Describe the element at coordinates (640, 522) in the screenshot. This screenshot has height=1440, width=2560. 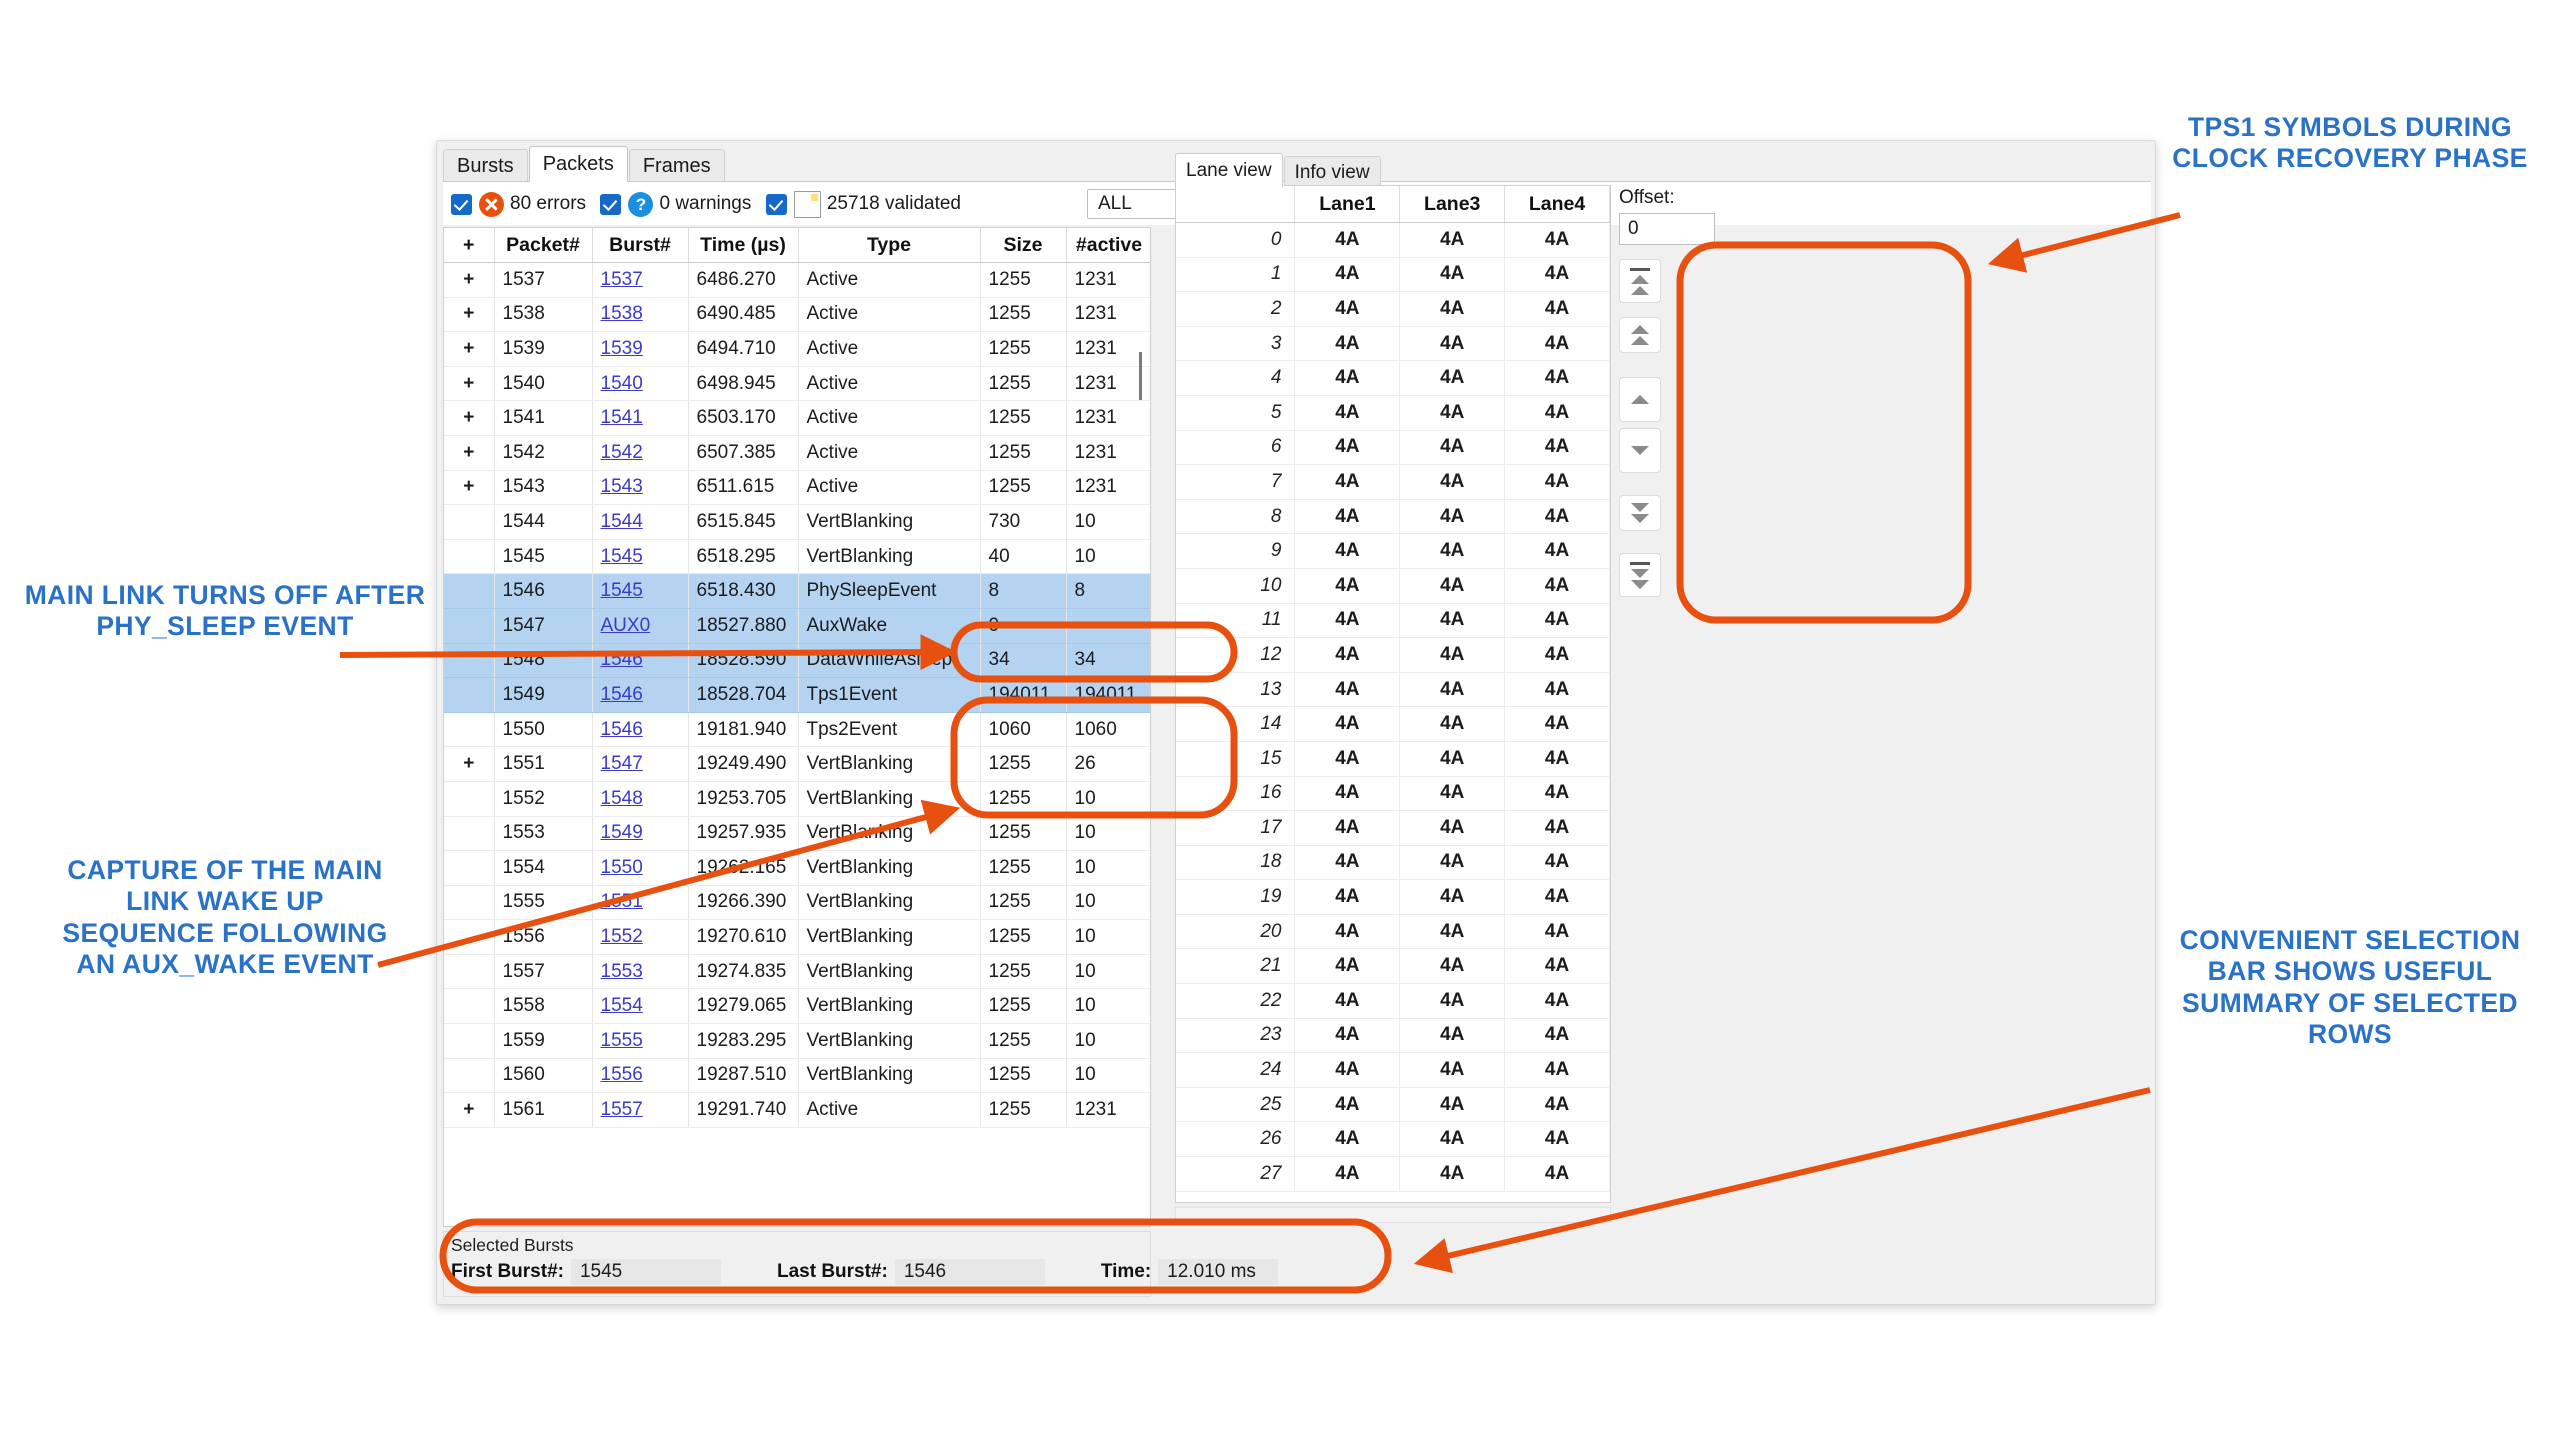
I see `burst-cell: 1544` at that location.